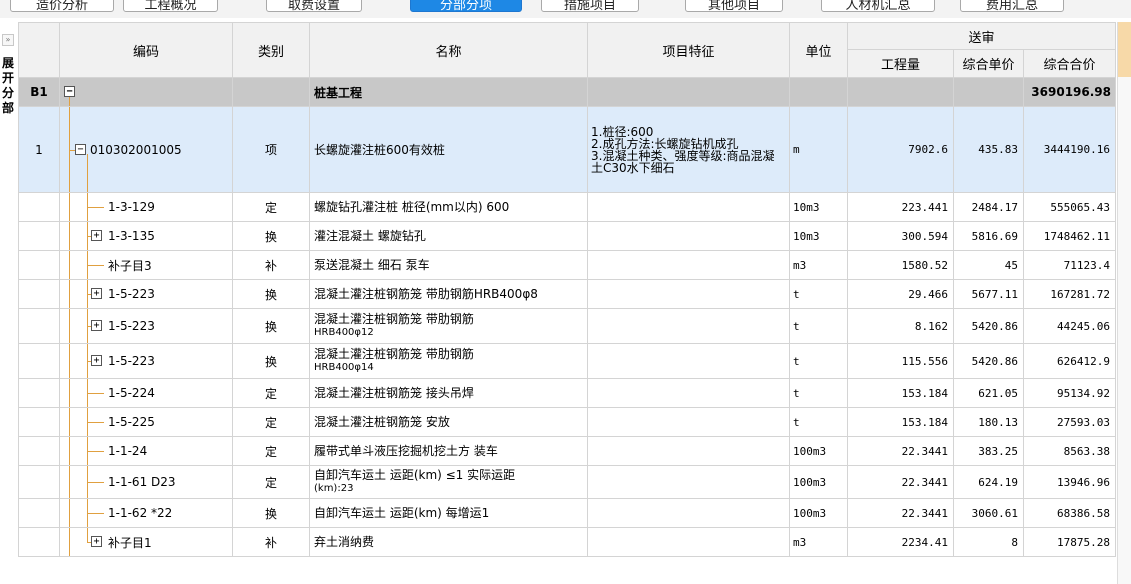 This screenshot has width=1131, height=584. I want to click on section-row: B1 − 桩基工程 3690196.98, so click(567, 92).